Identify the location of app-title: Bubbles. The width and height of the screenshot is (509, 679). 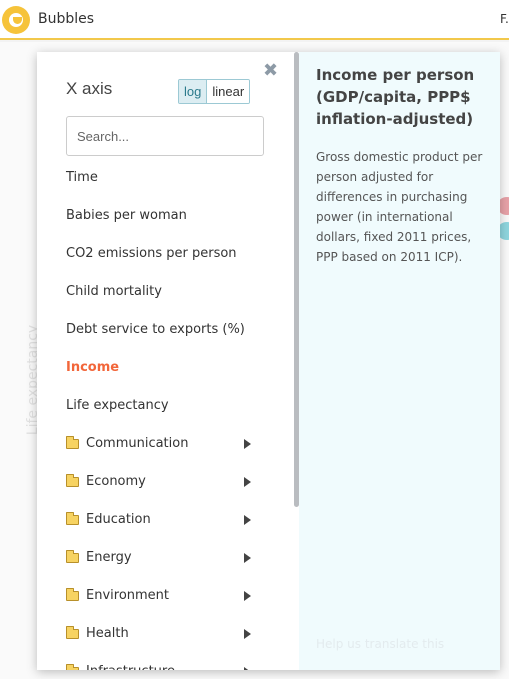
(66, 19).